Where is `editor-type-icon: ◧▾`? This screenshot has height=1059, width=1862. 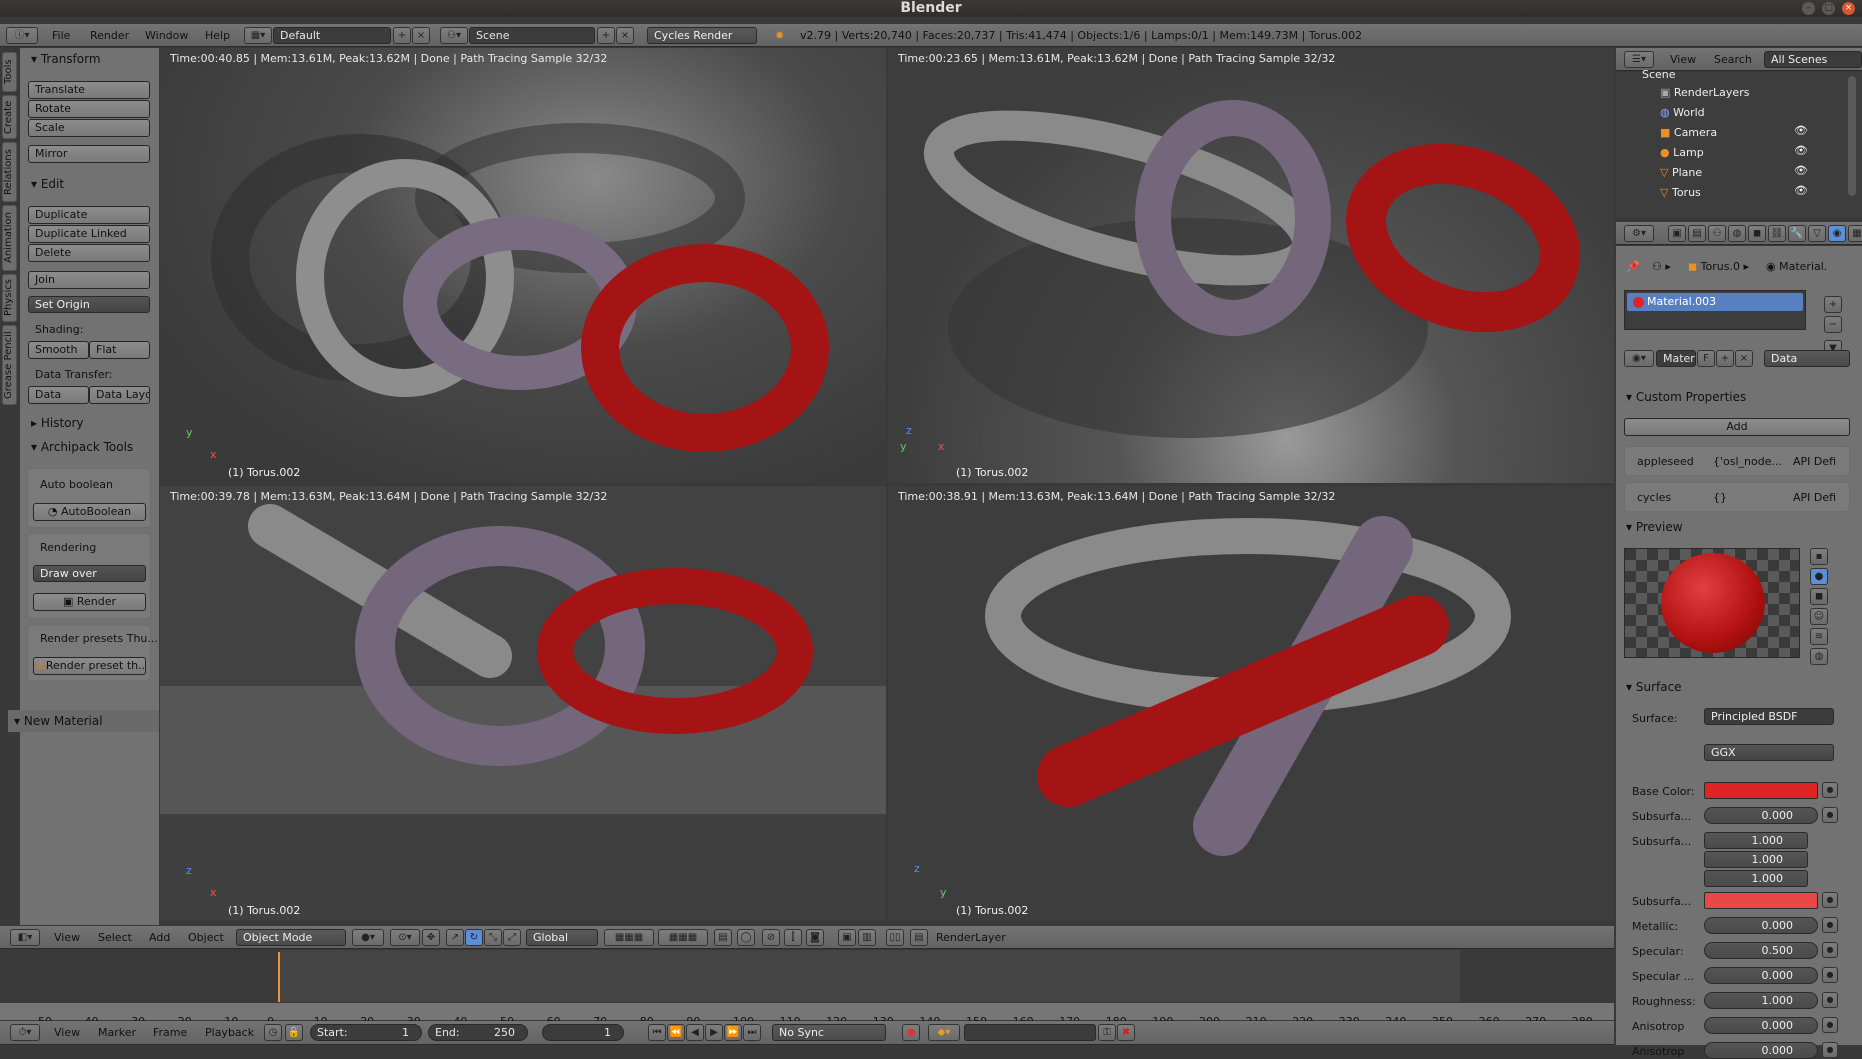 editor-type-icon: ◧▾ is located at coordinates (25, 937).